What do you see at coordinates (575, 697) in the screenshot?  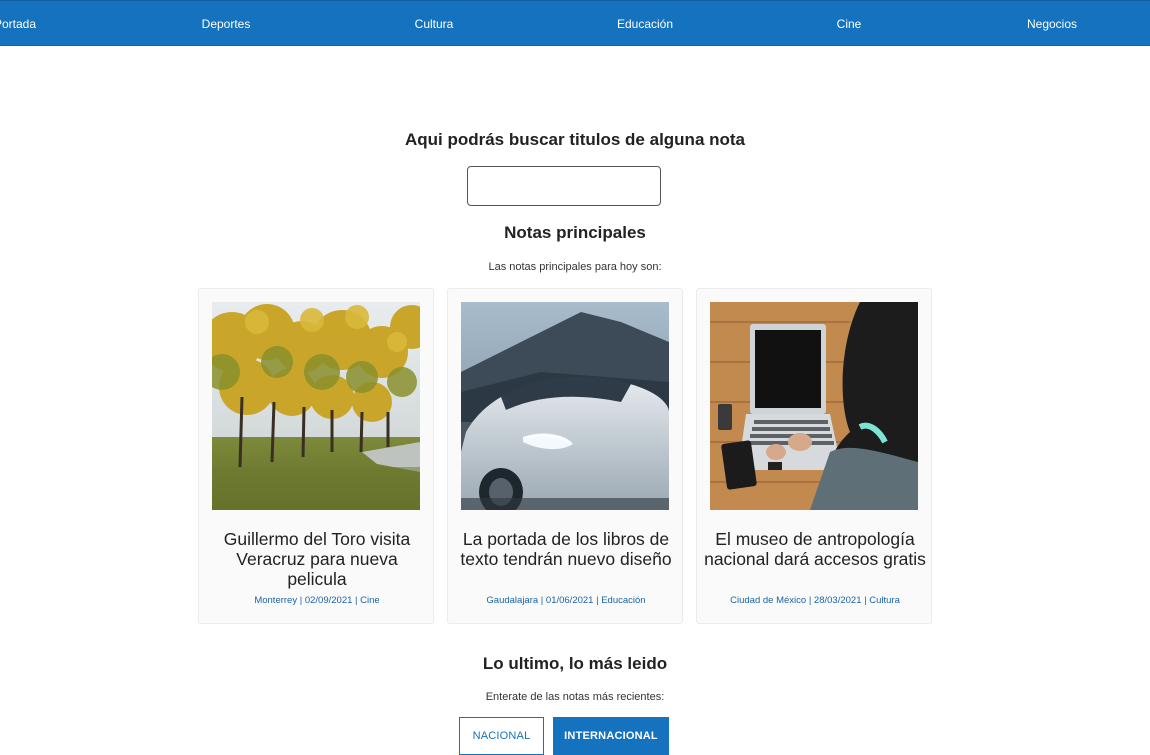 I see `latest-subtitle: Enterate de las notas más recientes:` at bounding box center [575, 697].